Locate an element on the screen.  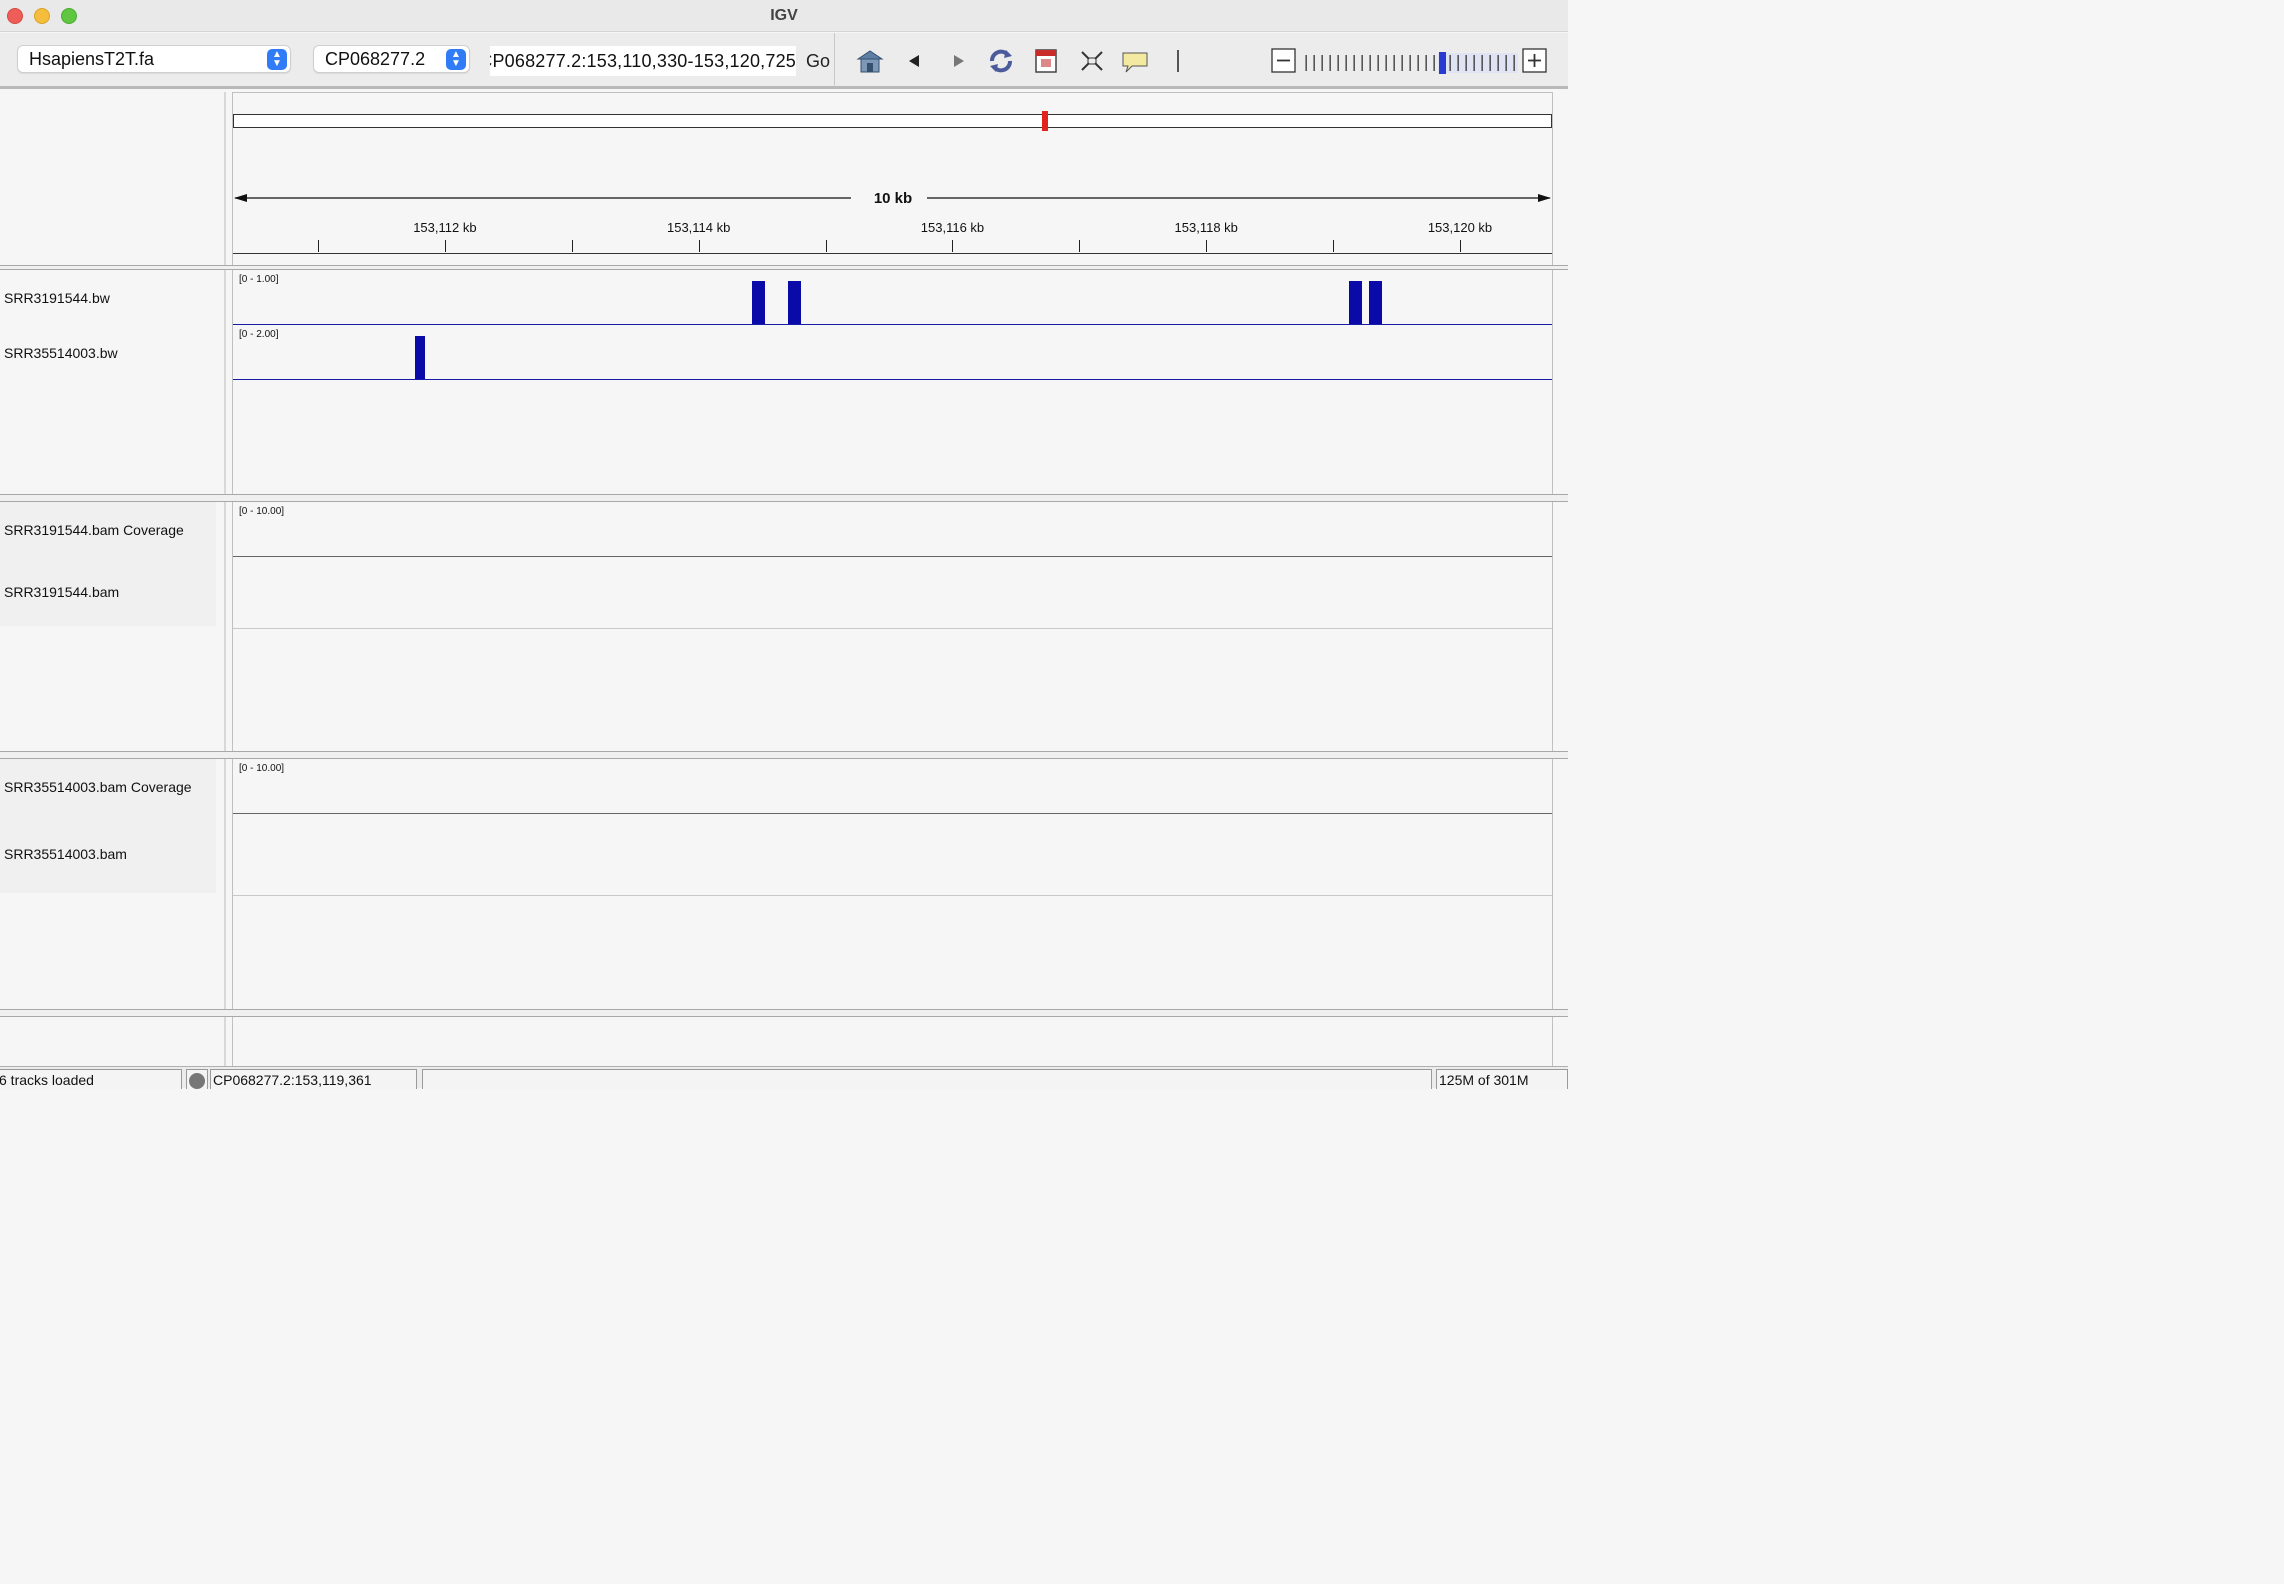
cov1-baseline is located at coordinates (892, 556).